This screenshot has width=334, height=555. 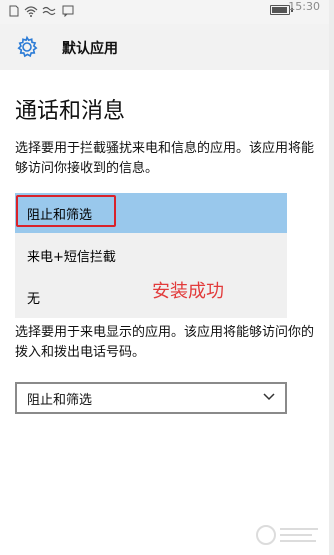 I want to click on list-item-call-sms-block: 来电+短信拦截, so click(x=151, y=255).